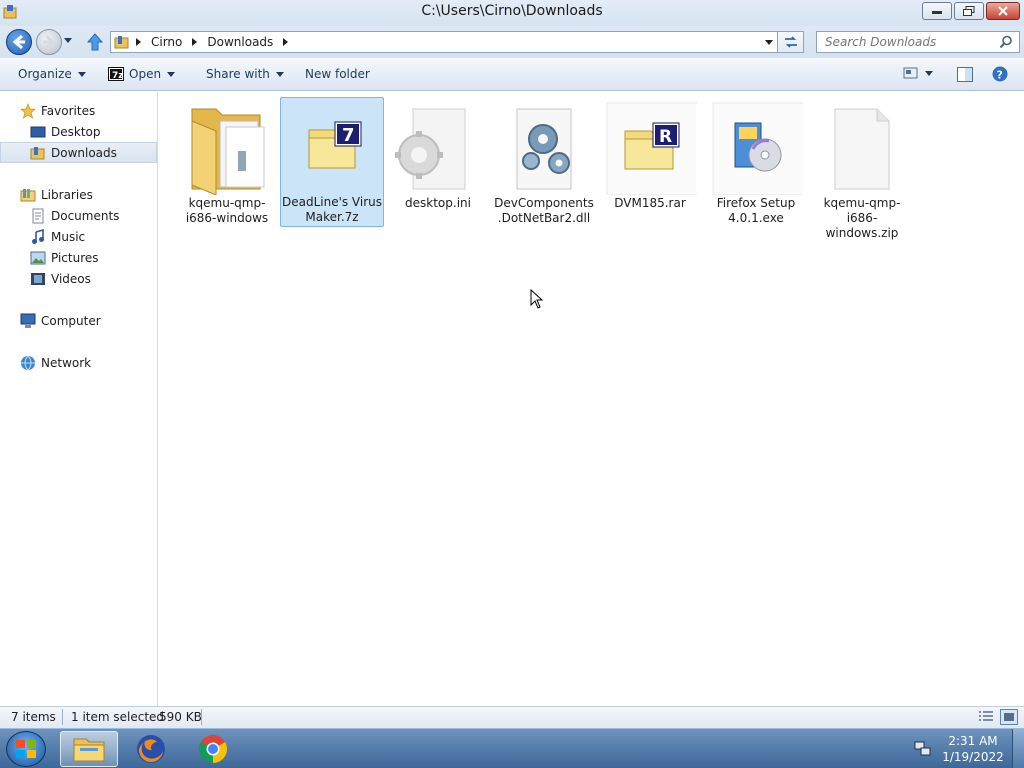 The width and height of the screenshot is (1024, 768). I want to click on file-item: 7 DeadLine's Virus Maker.7z, so click(332, 162).